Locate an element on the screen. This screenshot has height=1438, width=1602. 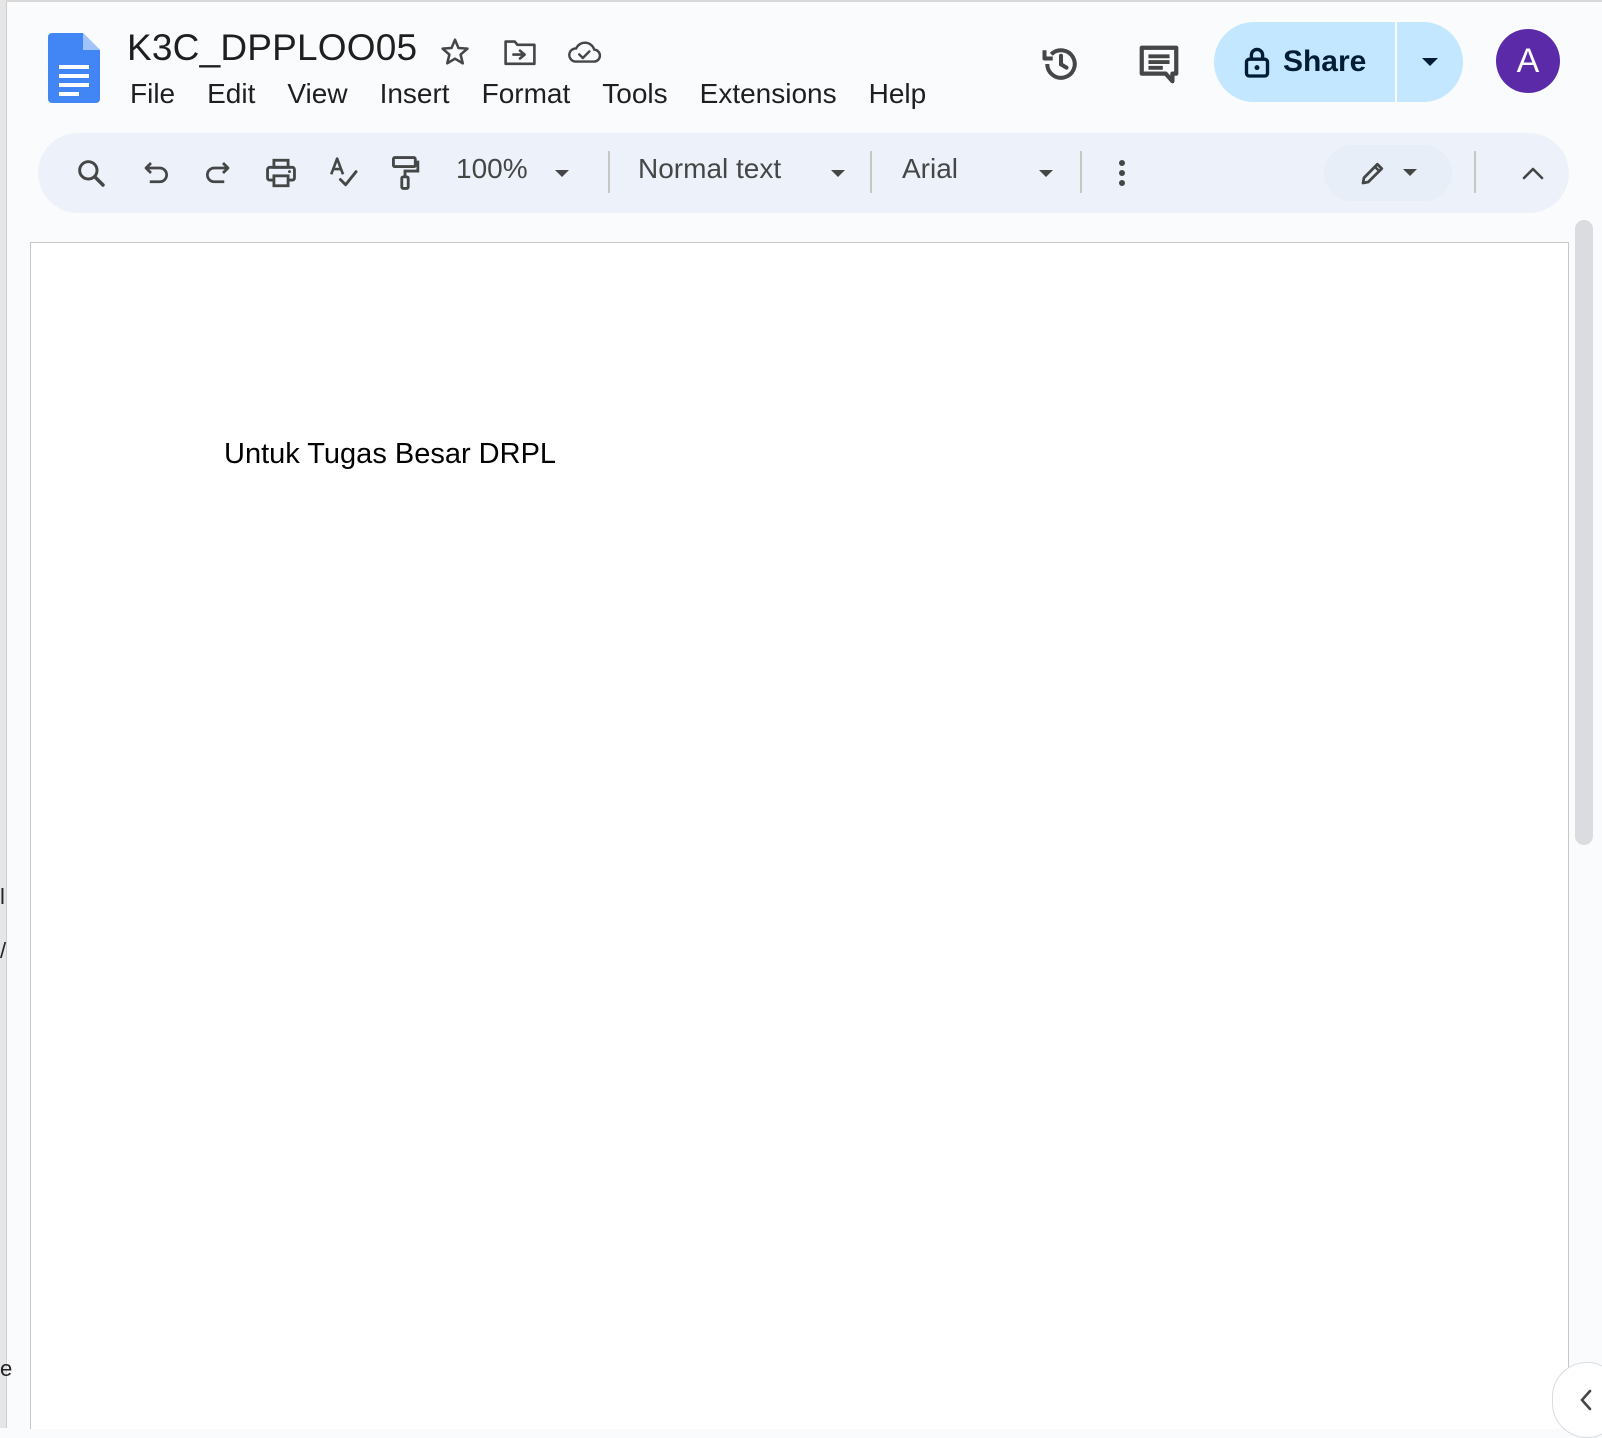
menu-help: Help is located at coordinates (898, 95).